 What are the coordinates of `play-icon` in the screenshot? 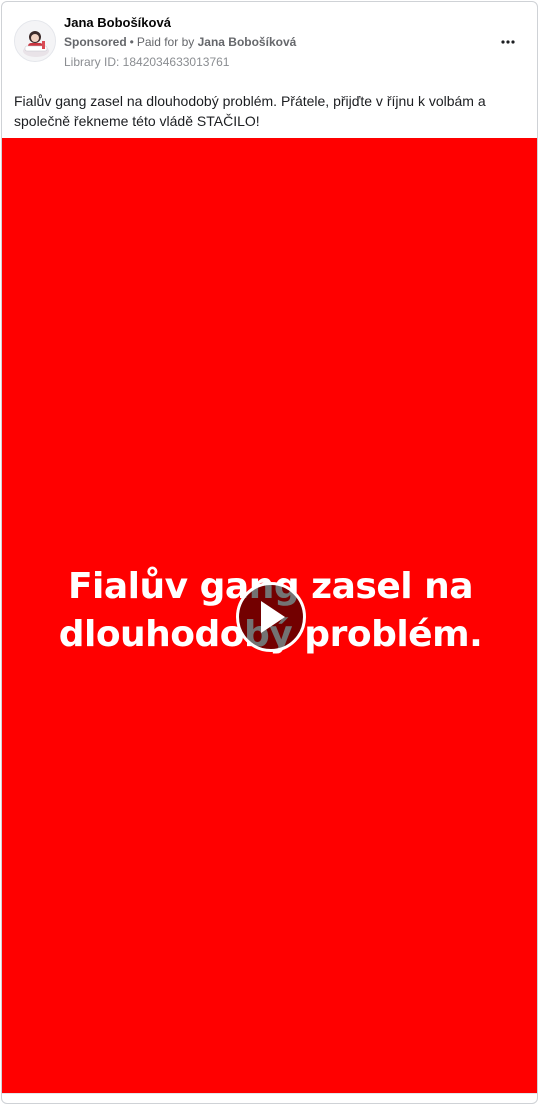 It's located at (273, 617).